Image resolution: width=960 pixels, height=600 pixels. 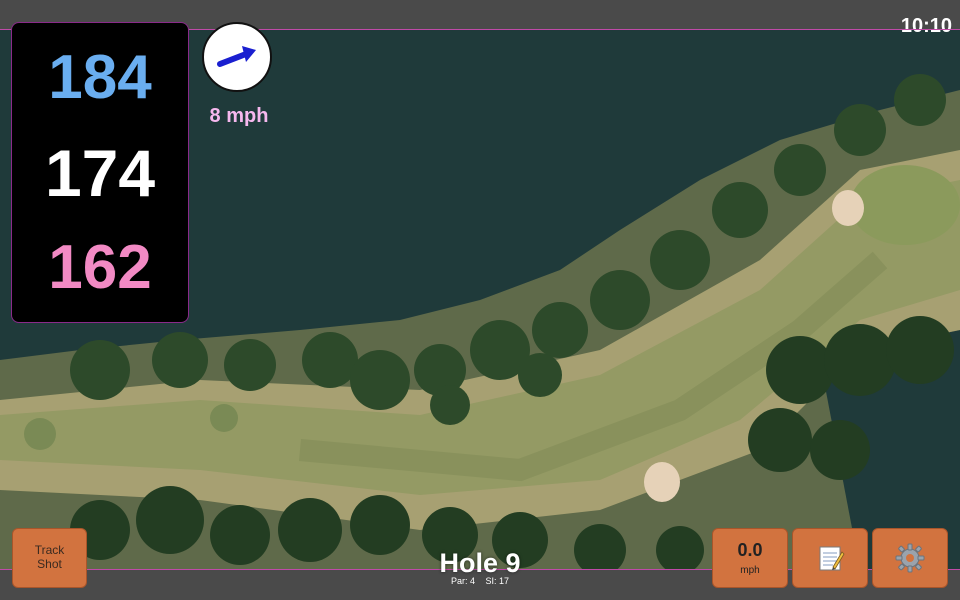 What do you see at coordinates (750, 570) in the screenshot?
I see `wind-input-unit: mph` at bounding box center [750, 570].